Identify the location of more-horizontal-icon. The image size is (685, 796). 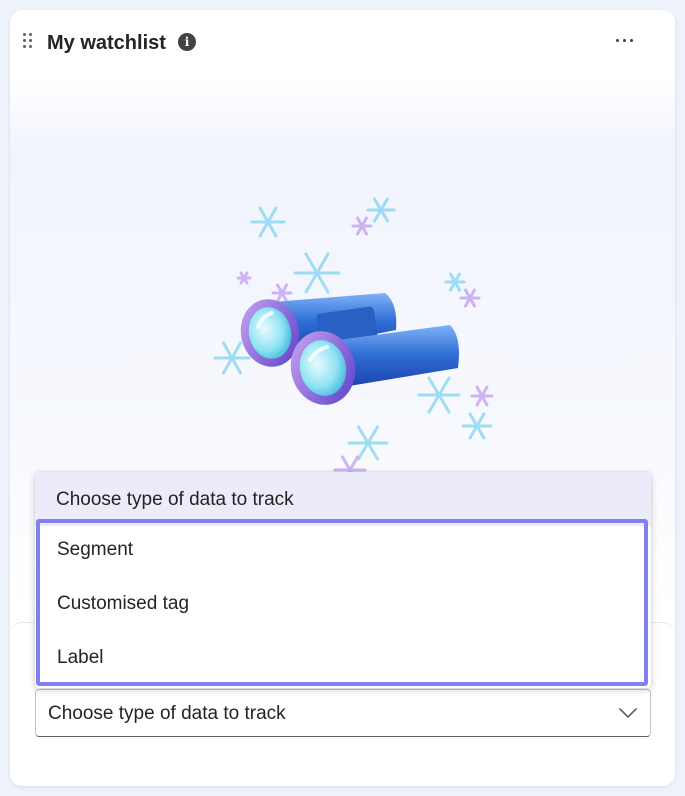
(617, 40).